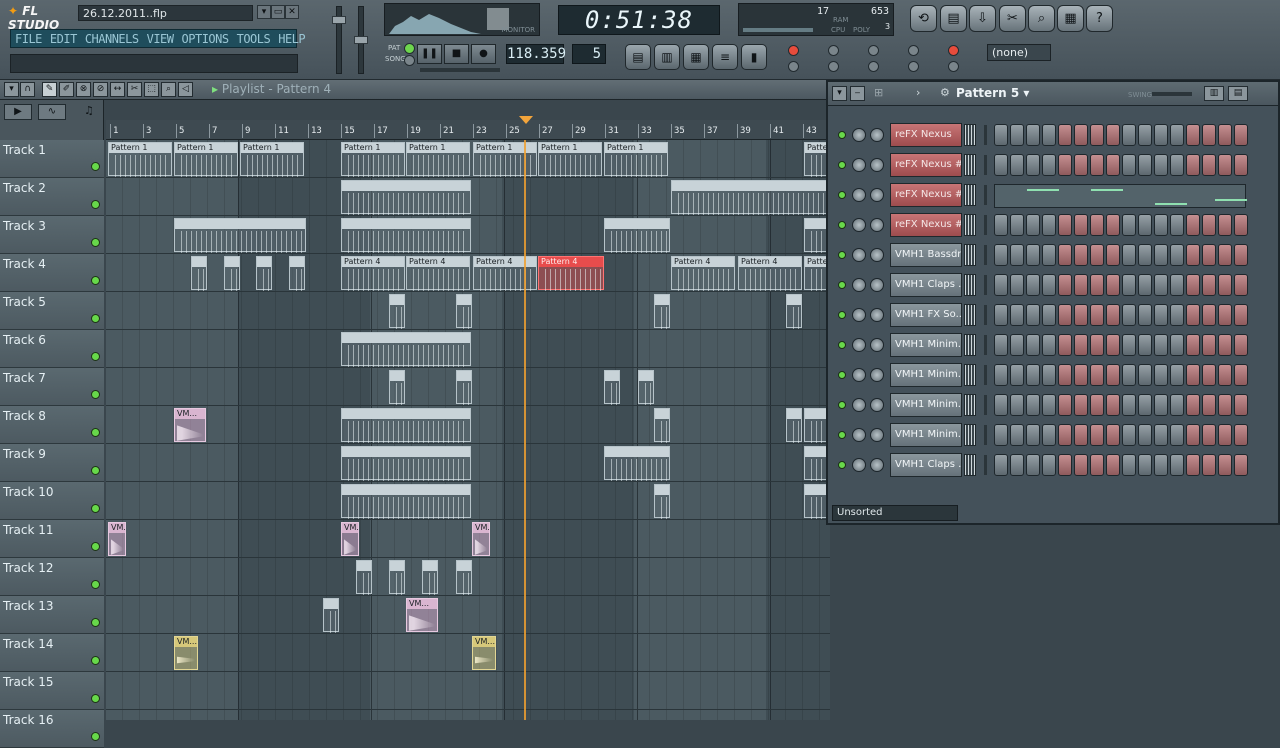 The image size is (1280, 748). What do you see at coordinates (134, 89) in the screenshot?
I see `slice-tool-icon: ✂` at bounding box center [134, 89].